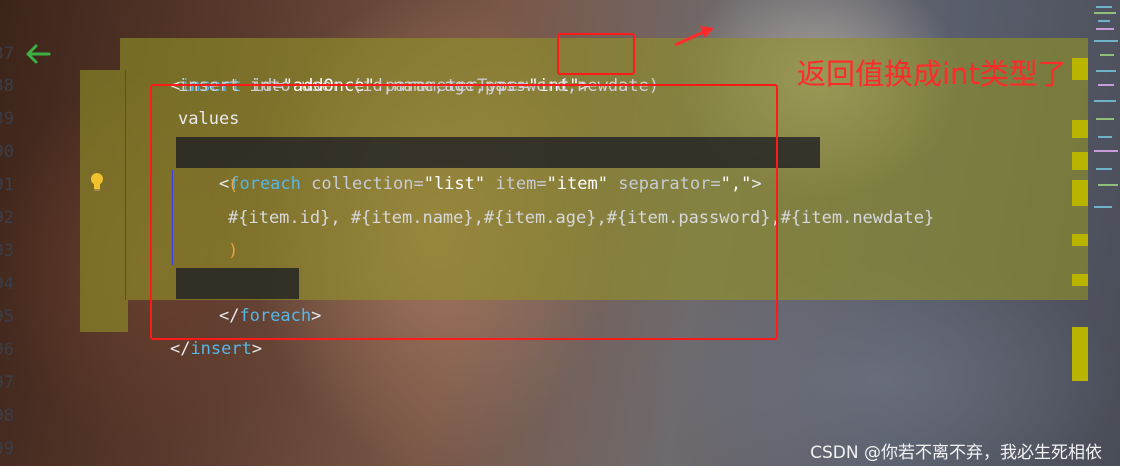 Image resolution: width=1123 pixels, height=470 pixels. I want to click on line-number: 99, so click(7, 449).